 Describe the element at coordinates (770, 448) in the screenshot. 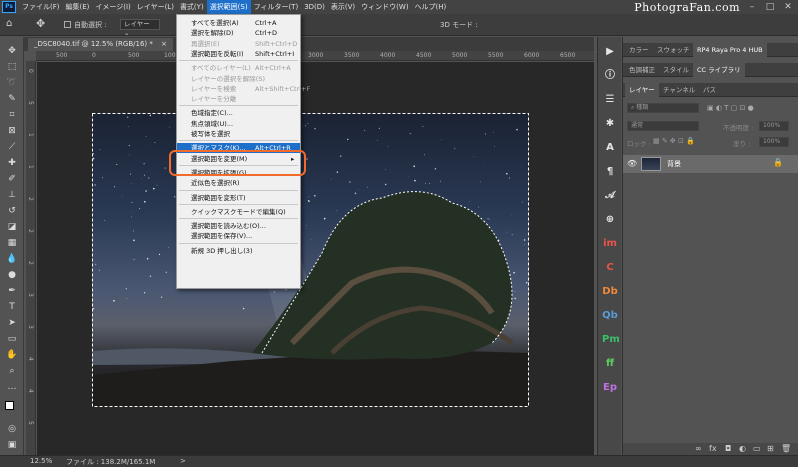

I see `new-layer-icon: ⊞` at that location.